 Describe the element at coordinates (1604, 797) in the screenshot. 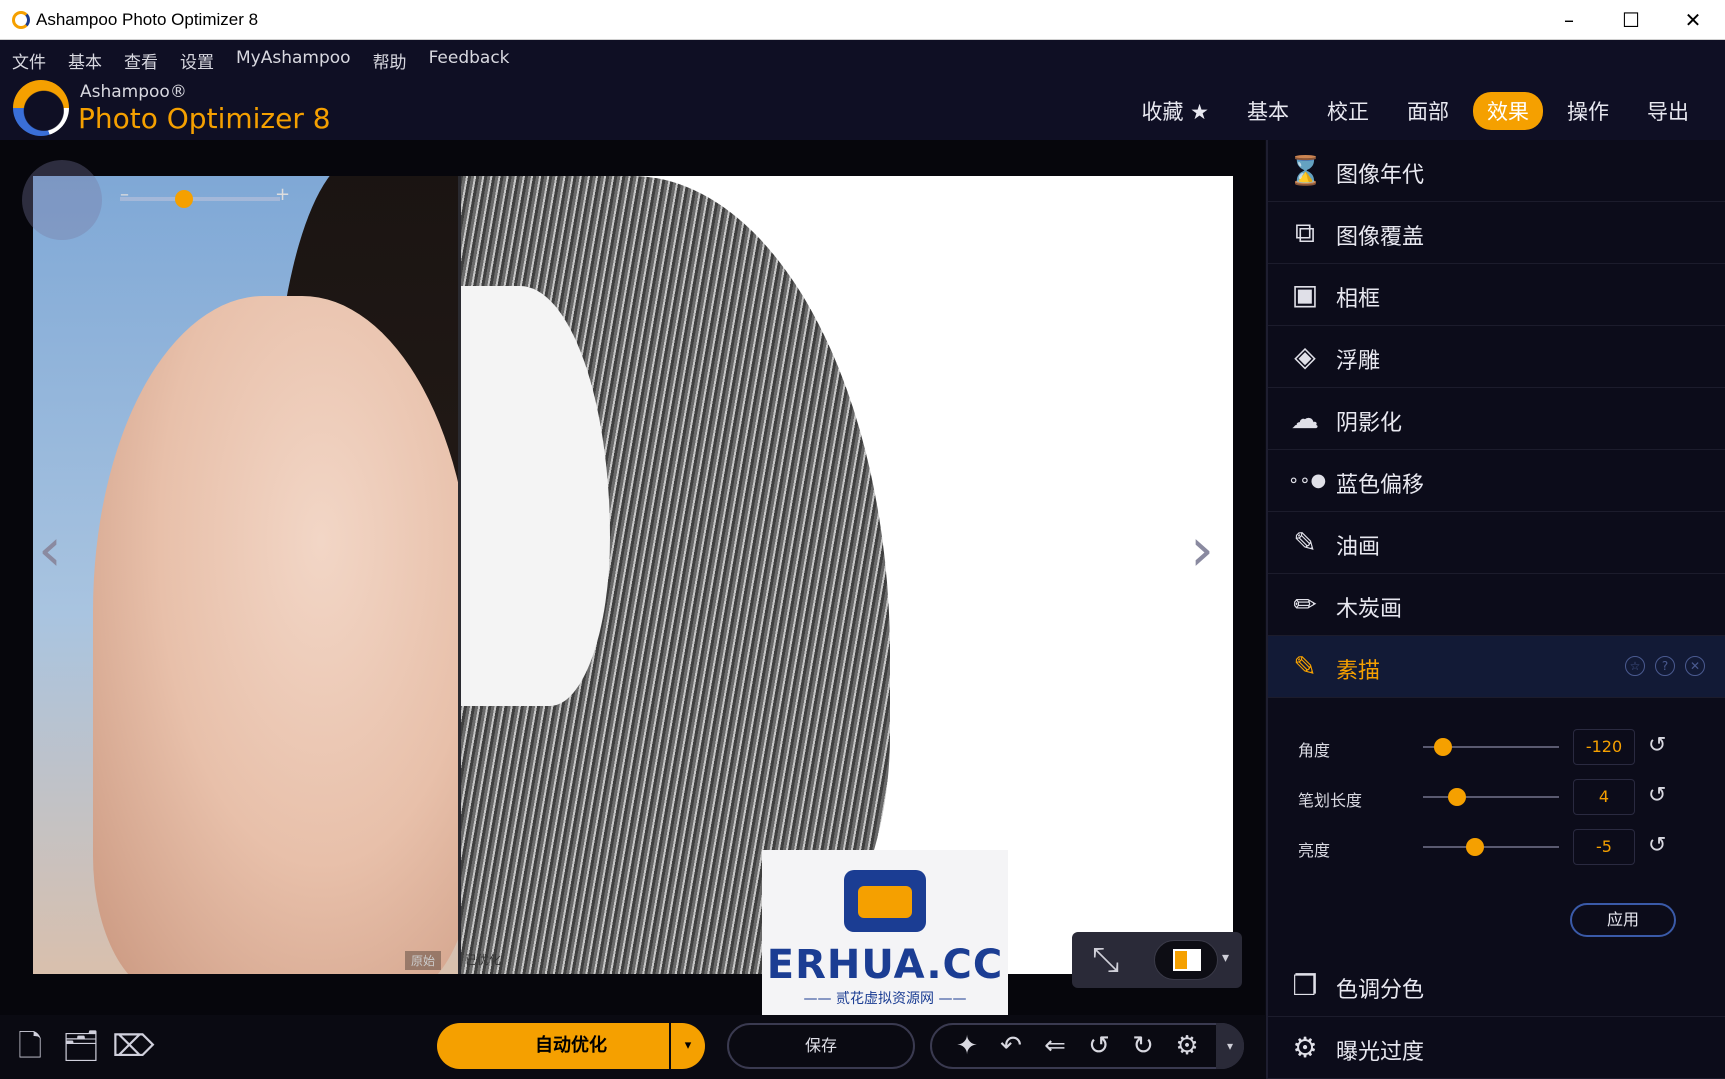

I see `slider-value-field: 4` at that location.